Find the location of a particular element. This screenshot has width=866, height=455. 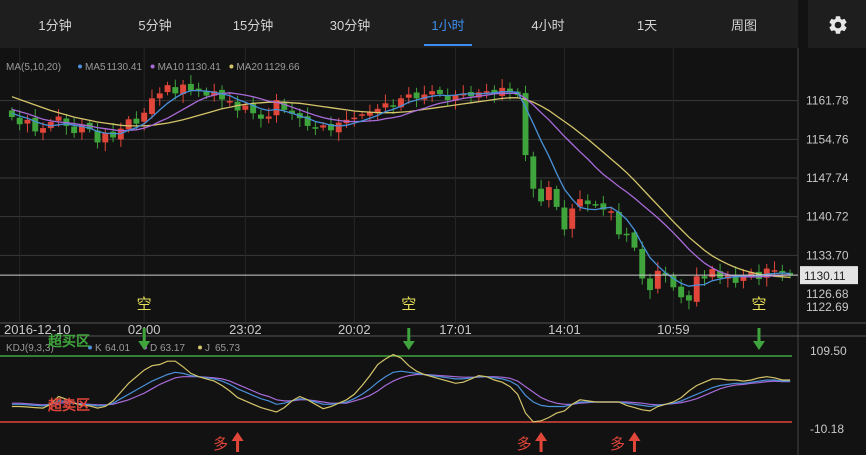

tab-weekly: 周图 is located at coordinates (744, 24).